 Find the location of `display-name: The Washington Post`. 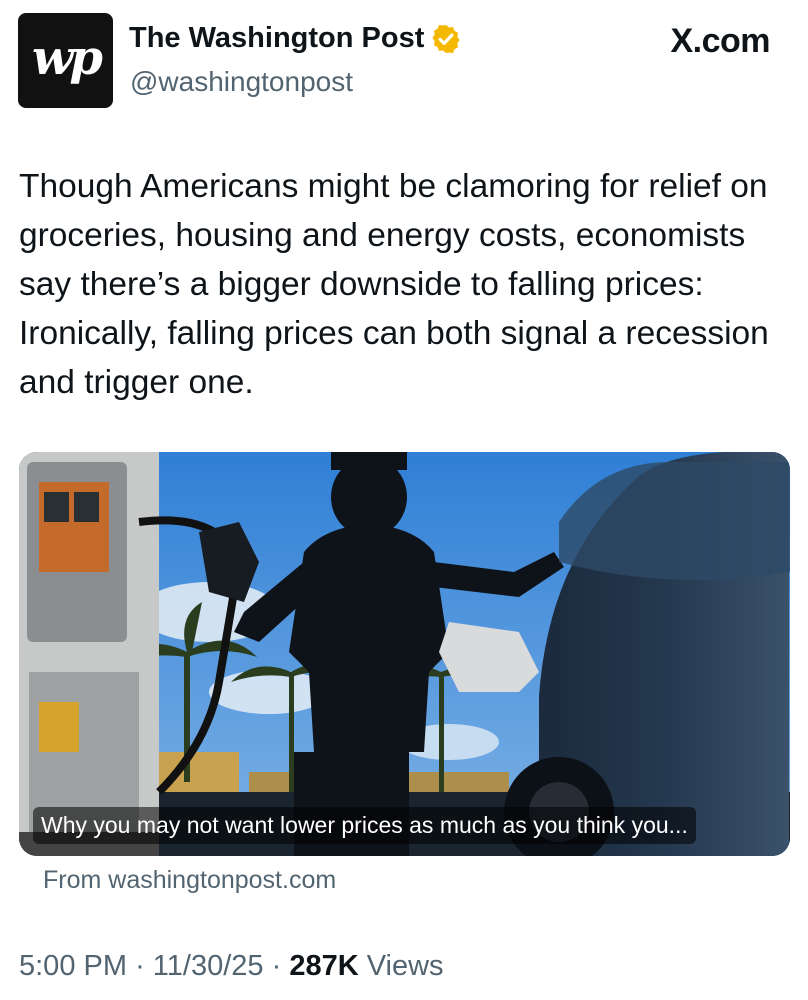

display-name: The Washington Post is located at coordinates (276, 38).